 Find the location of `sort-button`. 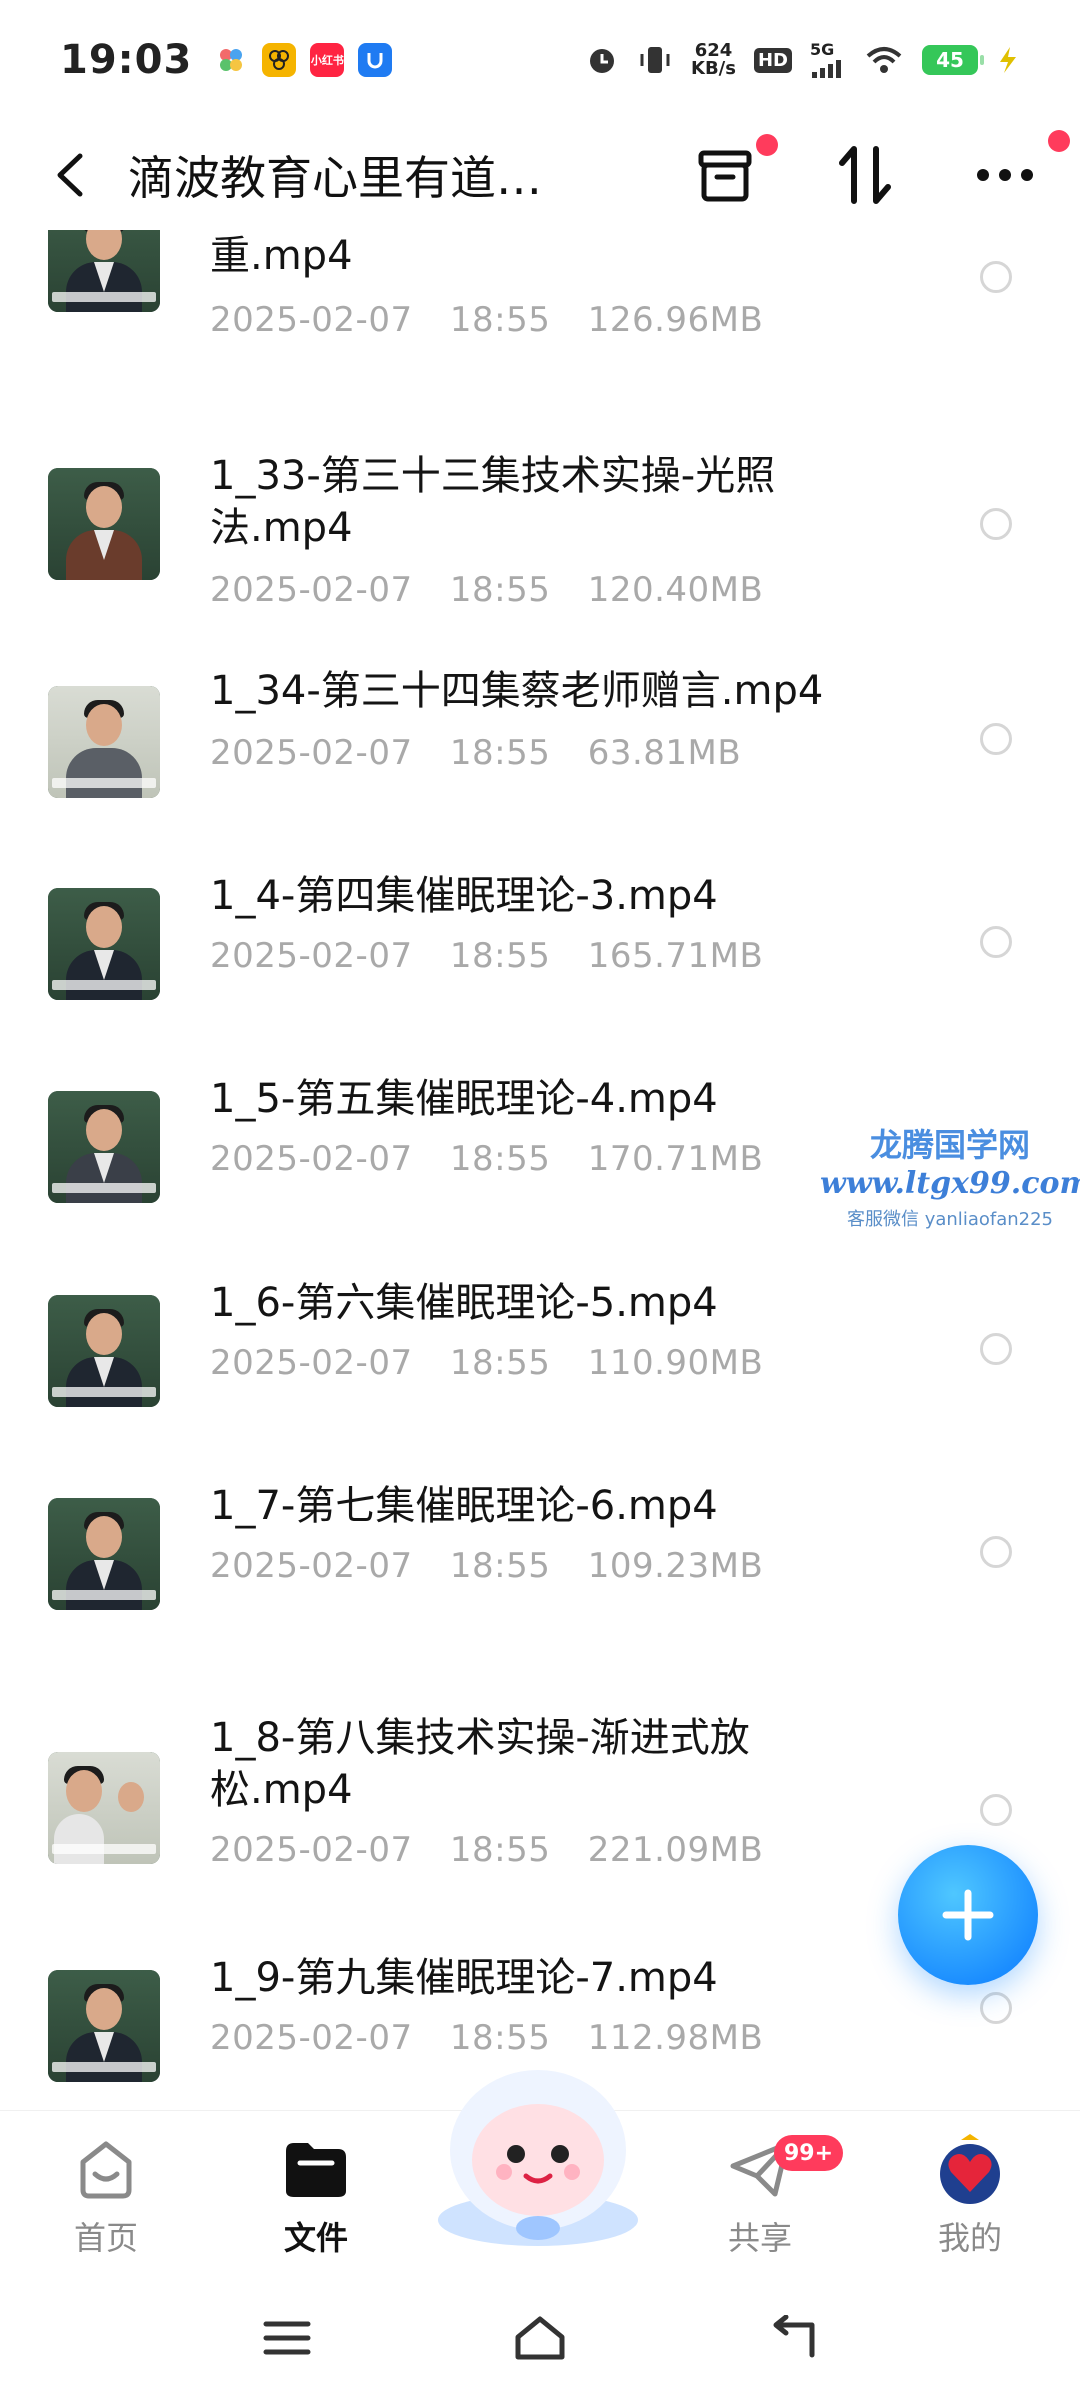

sort-button is located at coordinates (865, 175).